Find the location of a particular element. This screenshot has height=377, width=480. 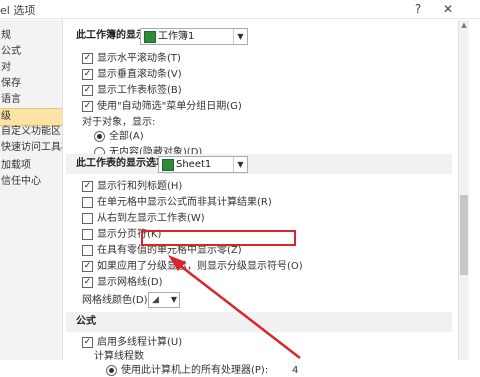

workbook-select-value: 工作簿1 is located at coordinates (176, 36).